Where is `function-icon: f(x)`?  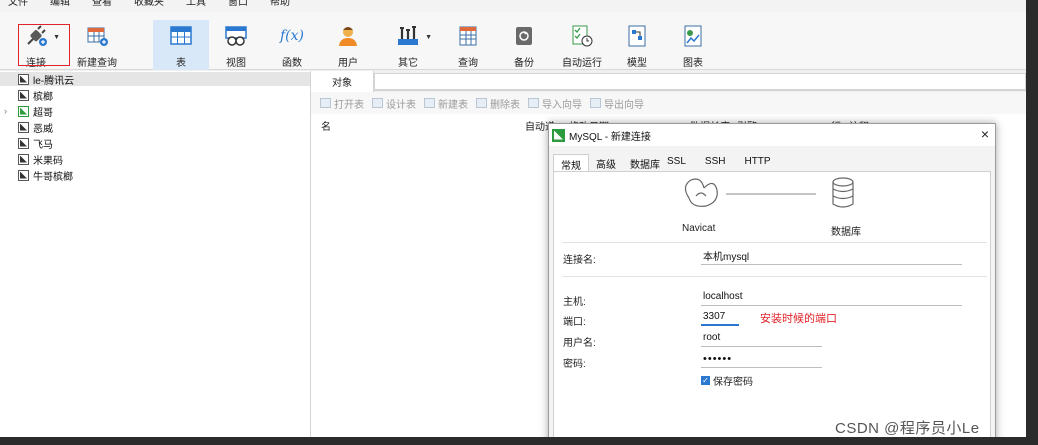
function-icon: f(x) is located at coordinates (292, 36).